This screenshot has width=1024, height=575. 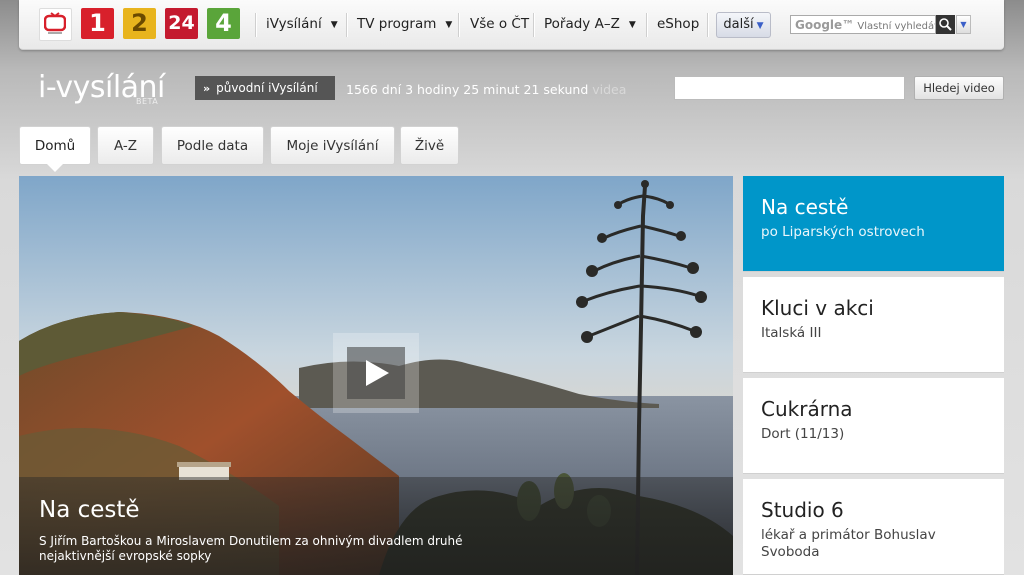 What do you see at coordinates (397, 24) in the screenshot?
I see `nav-item-label: TV program` at bounding box center [397, 24].